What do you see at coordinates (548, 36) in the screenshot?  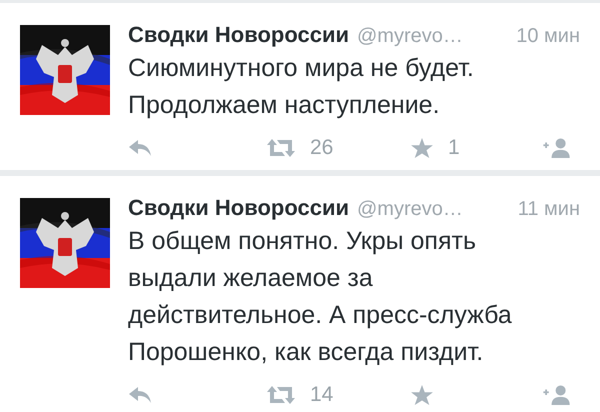 I see `timestamp: 10 мин` at bounding box center [548, 36].